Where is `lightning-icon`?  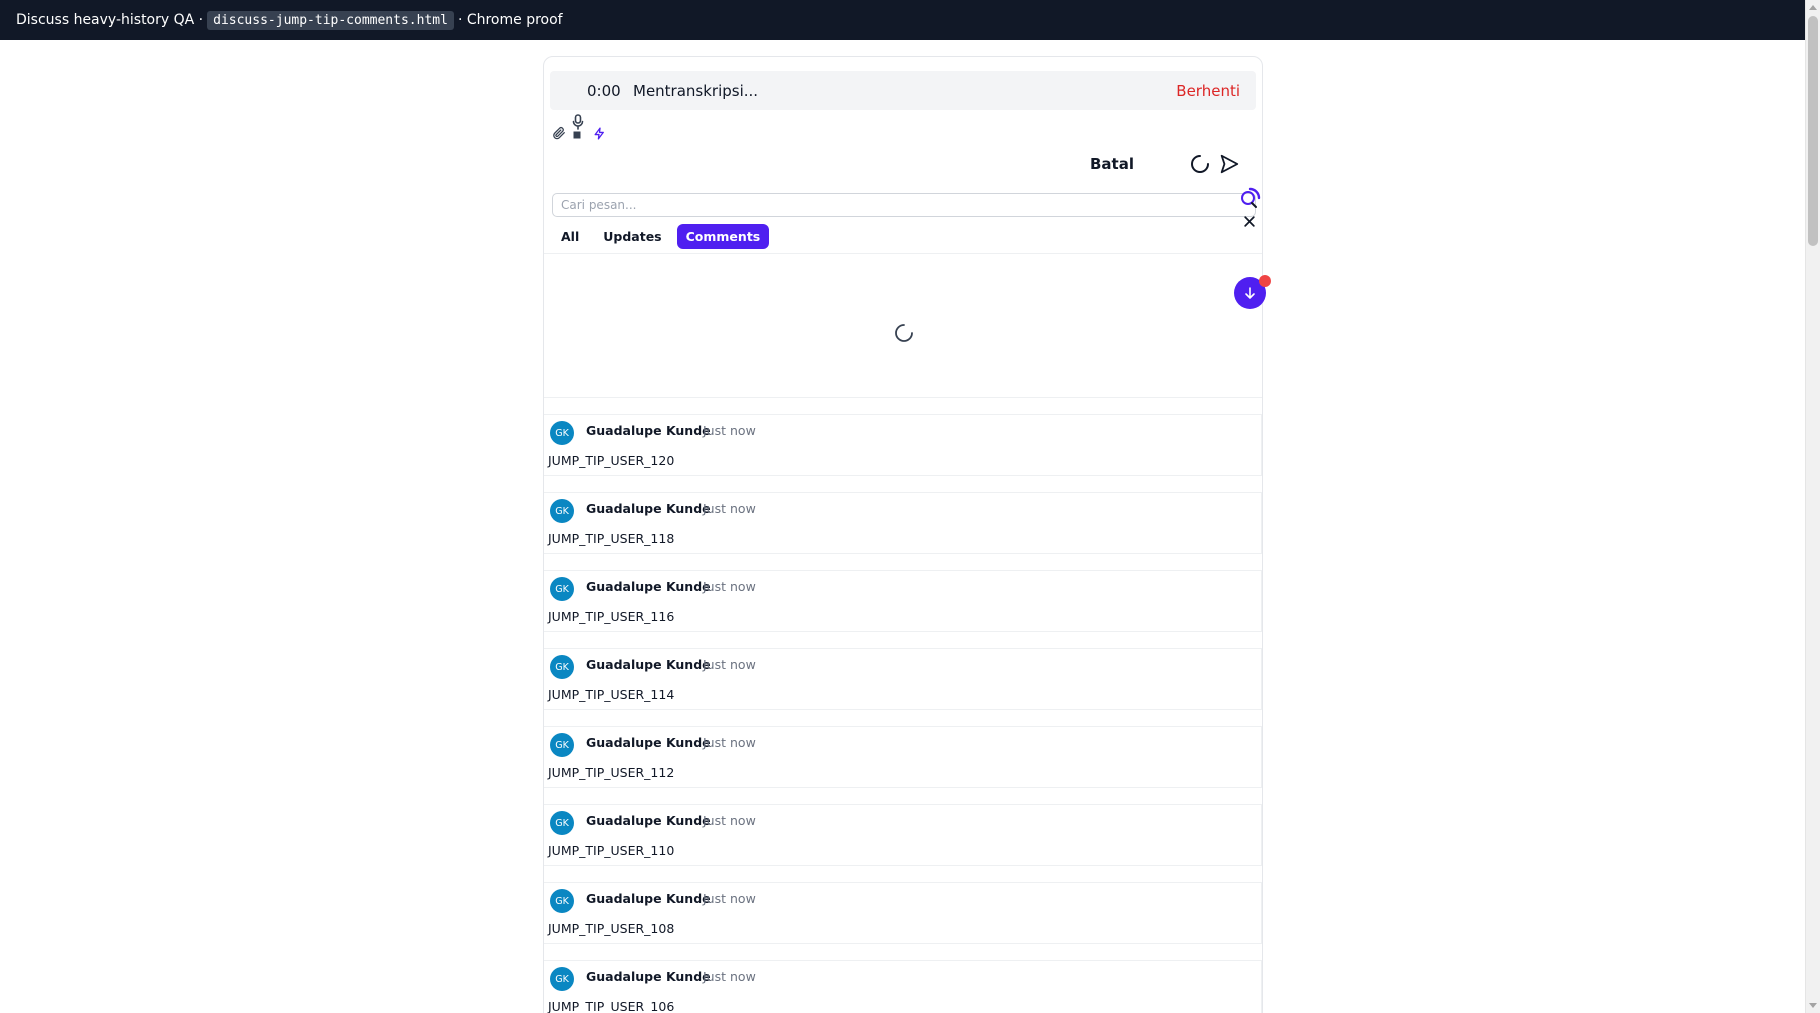 lightning-icon is located at coordinates (599, 133).